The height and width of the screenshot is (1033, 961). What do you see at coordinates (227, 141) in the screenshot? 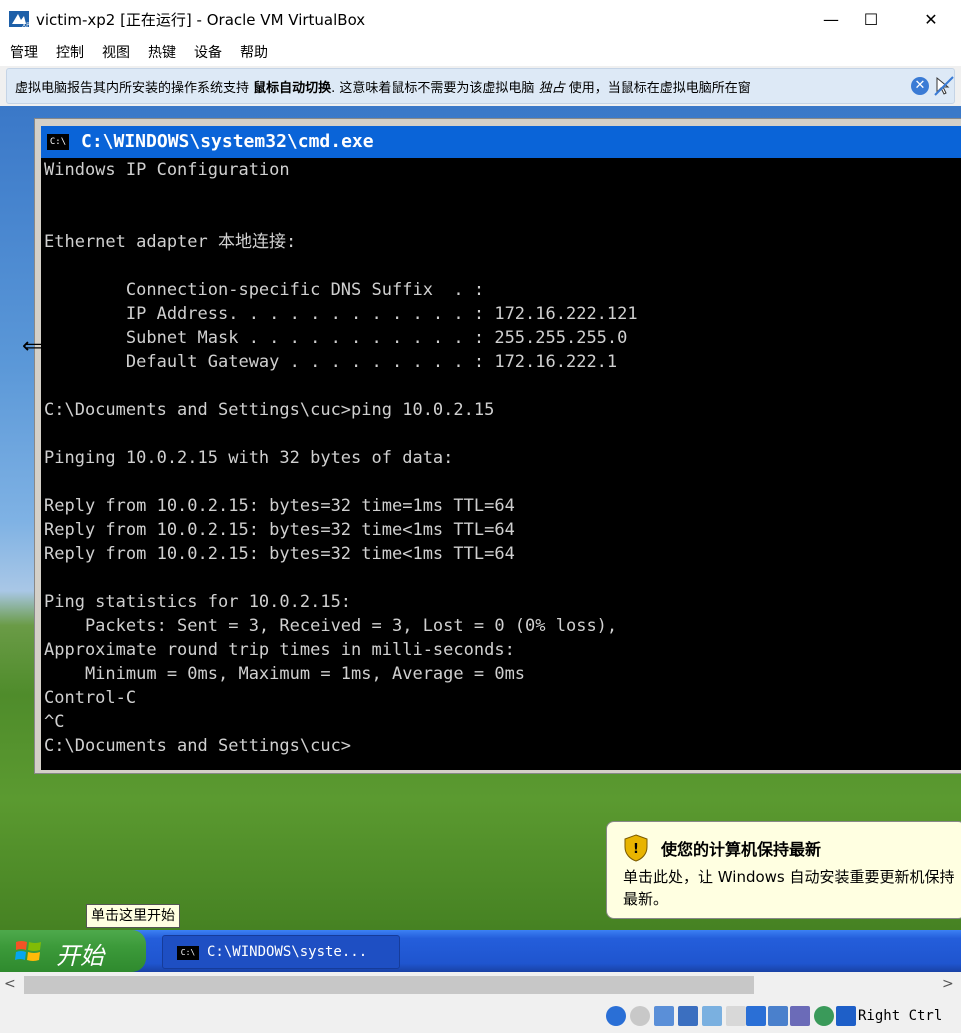
I see `cmd-title: C:\WINDOWS\system32\cmd.exe` at bounding box center [227, 141].